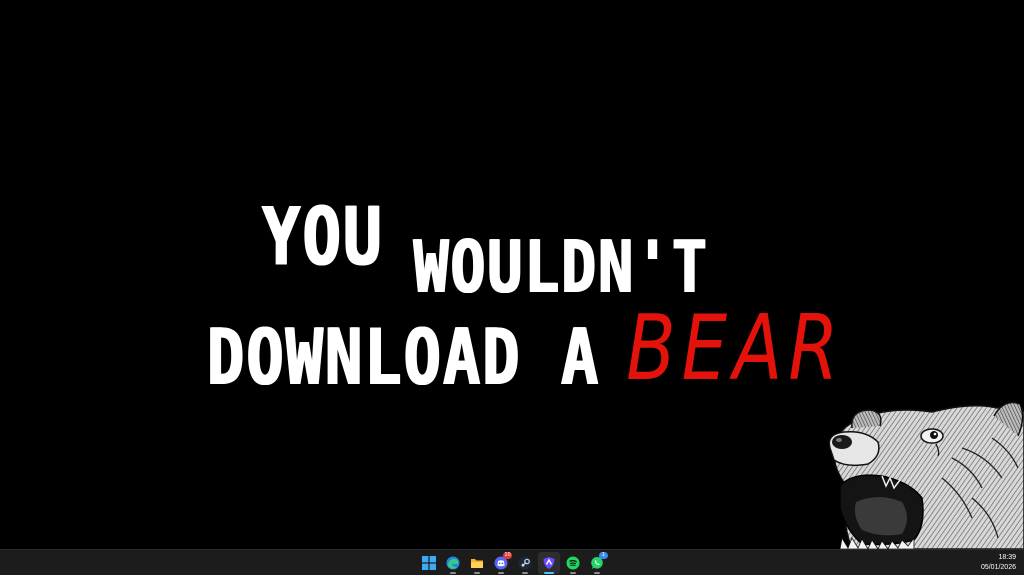  What do you see at coordinates (549, 573) in the screenshot?
I see `active-indicator` at bounding box center [549, 573].